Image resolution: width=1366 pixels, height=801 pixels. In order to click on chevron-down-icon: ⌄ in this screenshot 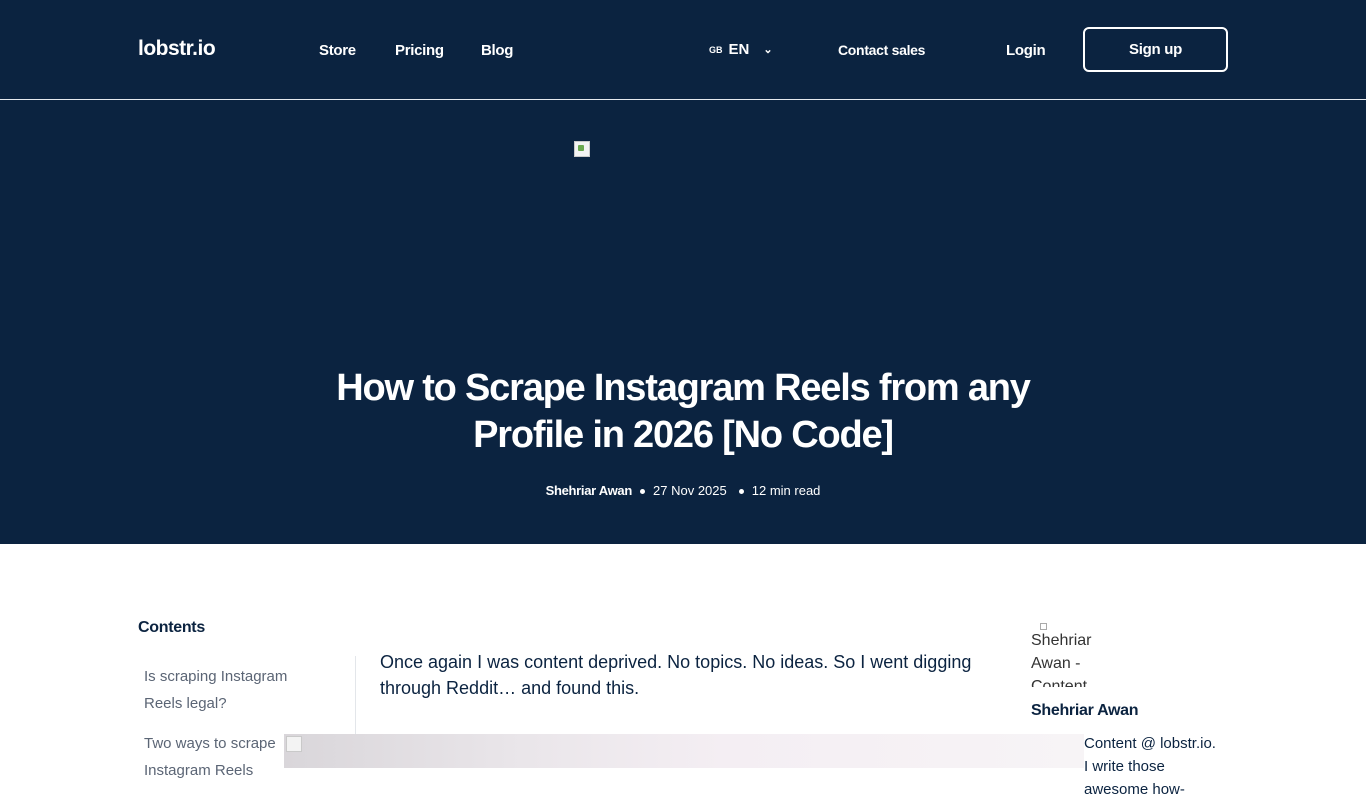, I will do `click(768, 50)`.